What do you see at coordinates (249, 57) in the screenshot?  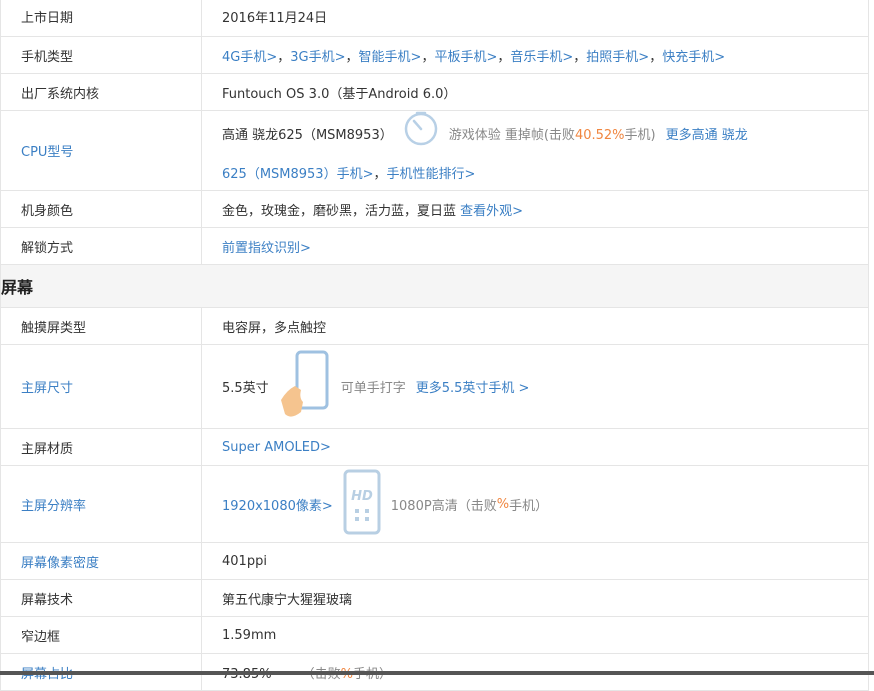 I see `link-4g: 4G手机>` at bounding box center [249, 57].